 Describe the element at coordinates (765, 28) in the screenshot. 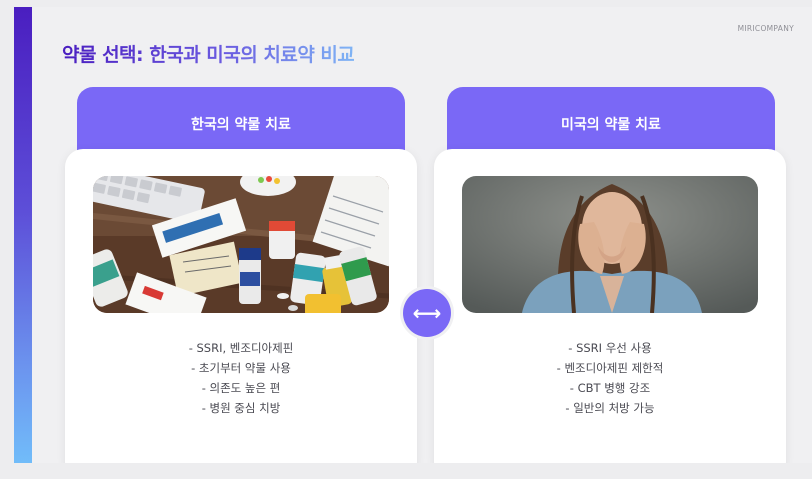

I see `brand-label: MIRICOMPANY` at that location.